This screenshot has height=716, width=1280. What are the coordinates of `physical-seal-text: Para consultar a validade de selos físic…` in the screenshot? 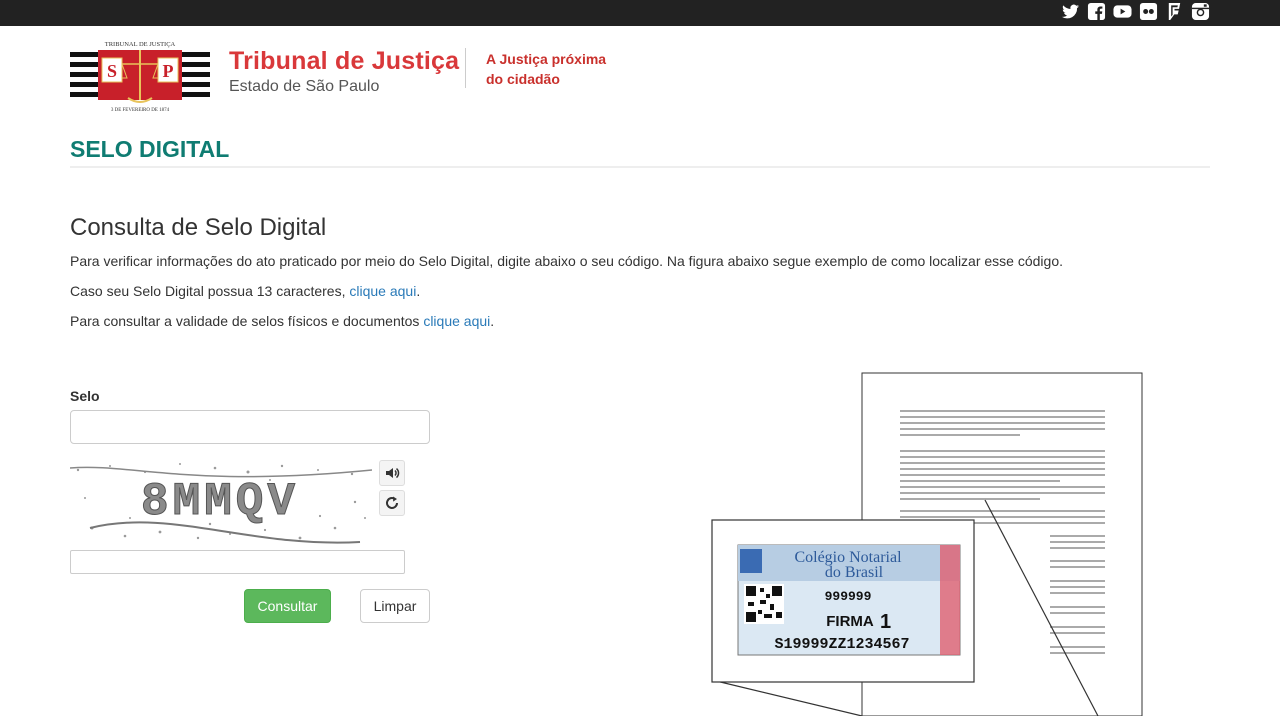 It's located at (282, 321).